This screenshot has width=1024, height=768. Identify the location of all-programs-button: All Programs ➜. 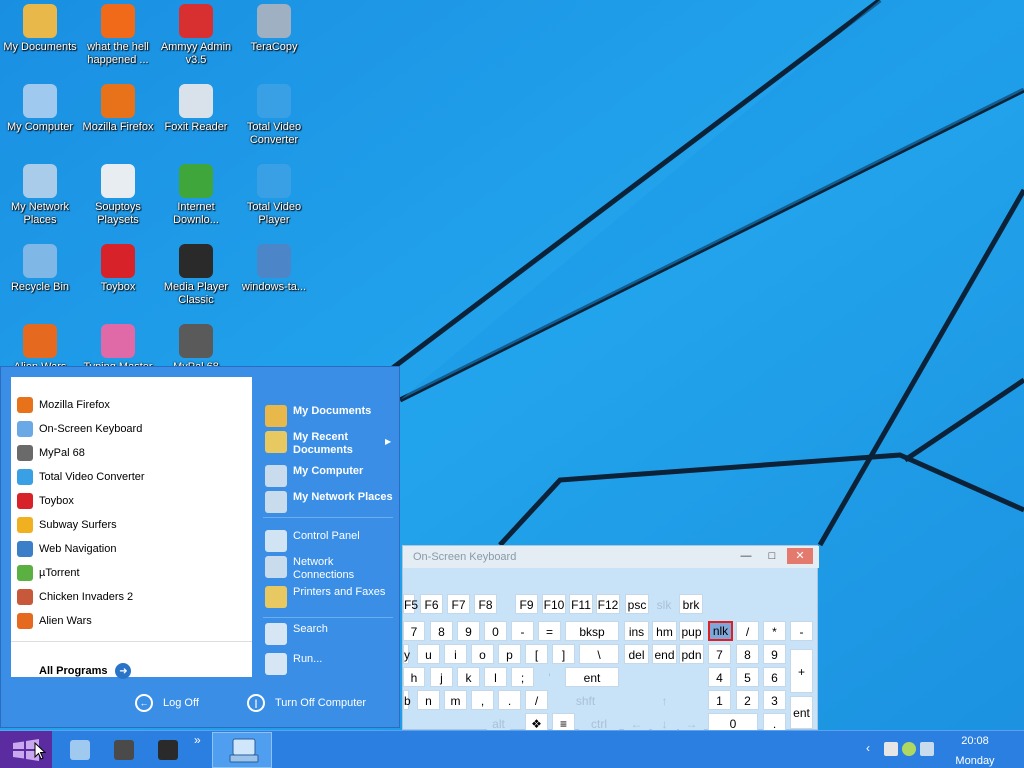
(119, 671).